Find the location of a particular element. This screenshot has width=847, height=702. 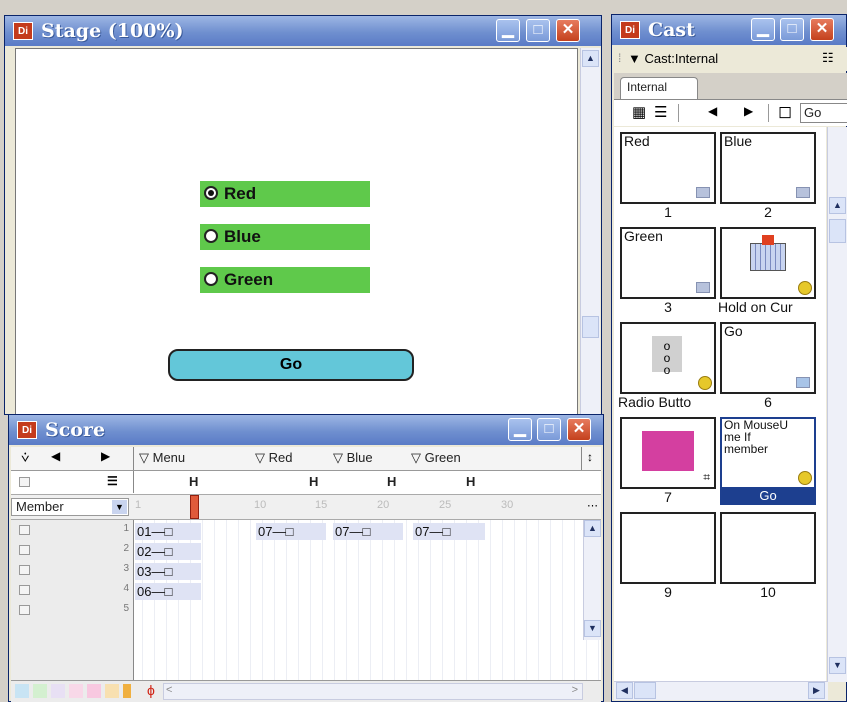

cast-library-toggle: ▼ Cast:Internal is located at coordinates (673, 58).